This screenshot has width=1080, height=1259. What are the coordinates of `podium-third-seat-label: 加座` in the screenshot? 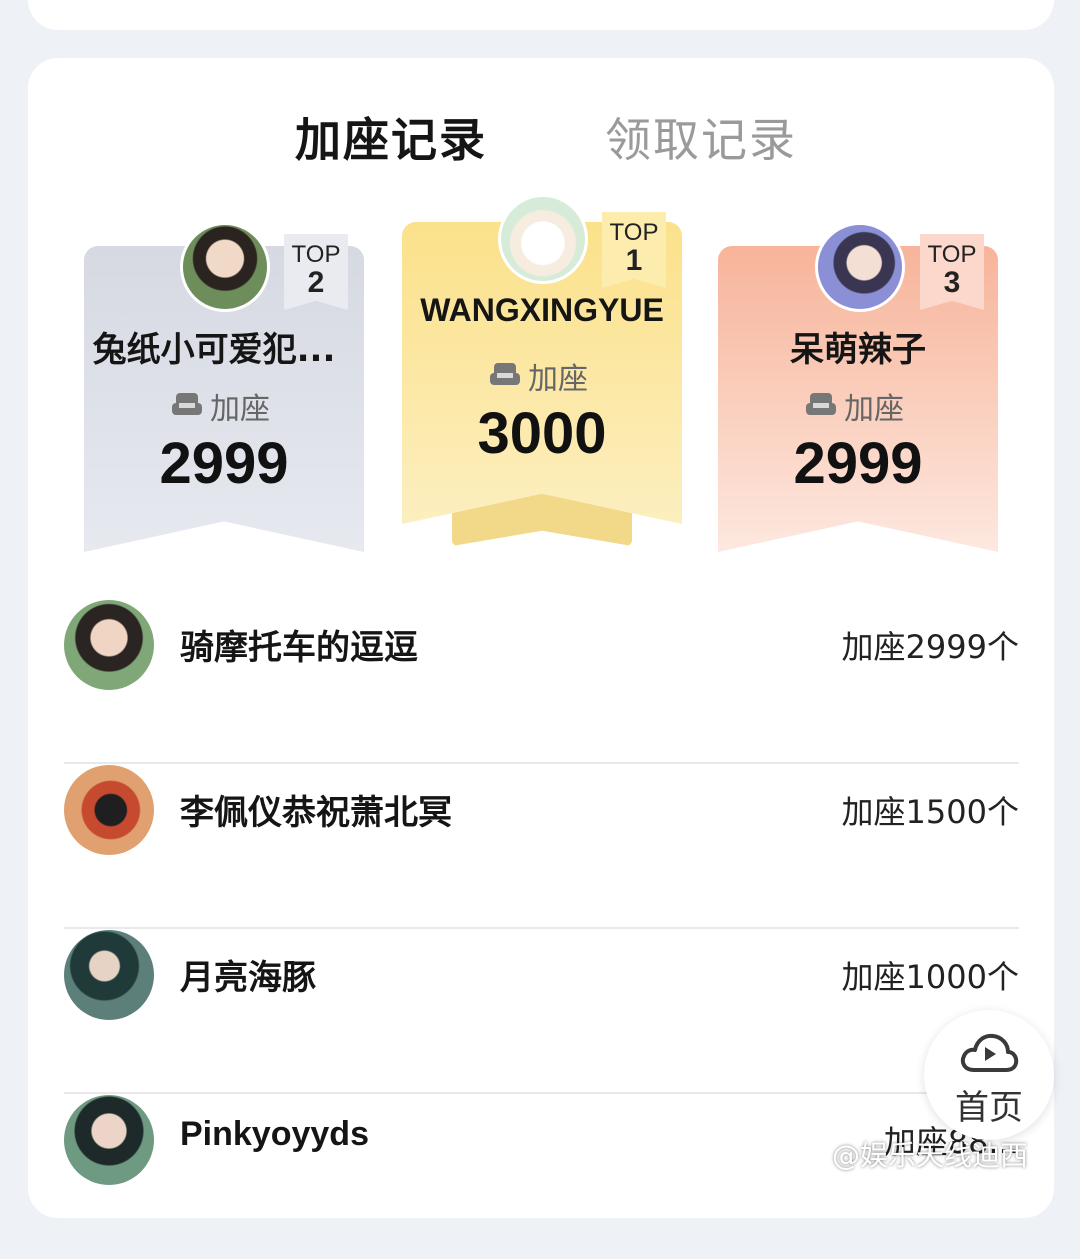 It's located at (855, 406).